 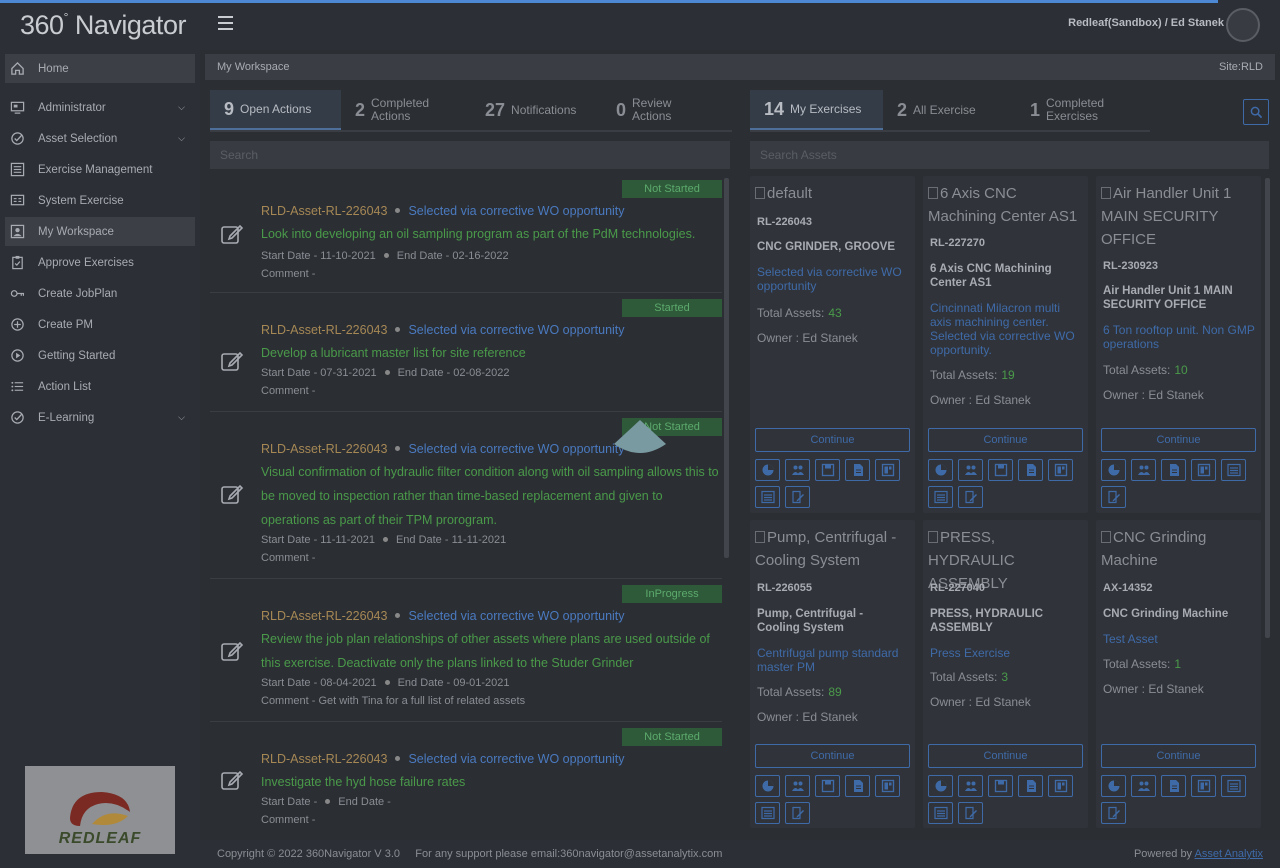 What do you see at coordinates (225, 23) in the screenshot?
I see `hamburger-menu-icon` at bounding box center [225, 23].